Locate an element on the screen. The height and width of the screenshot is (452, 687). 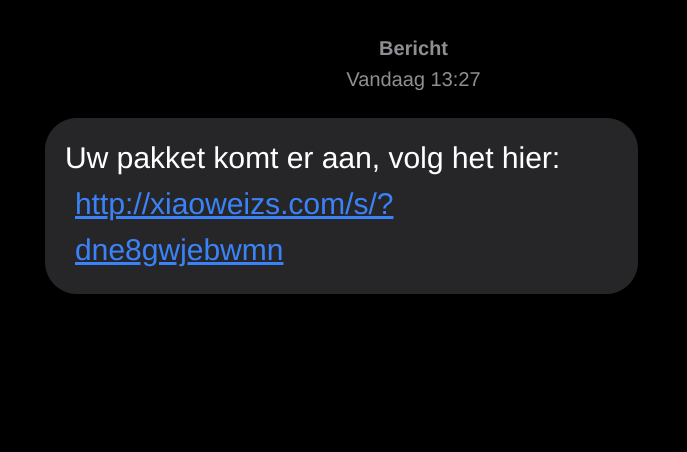
message-text: Uw pakket komt er aan, volg het hier: is located at coordinates (313, 159).